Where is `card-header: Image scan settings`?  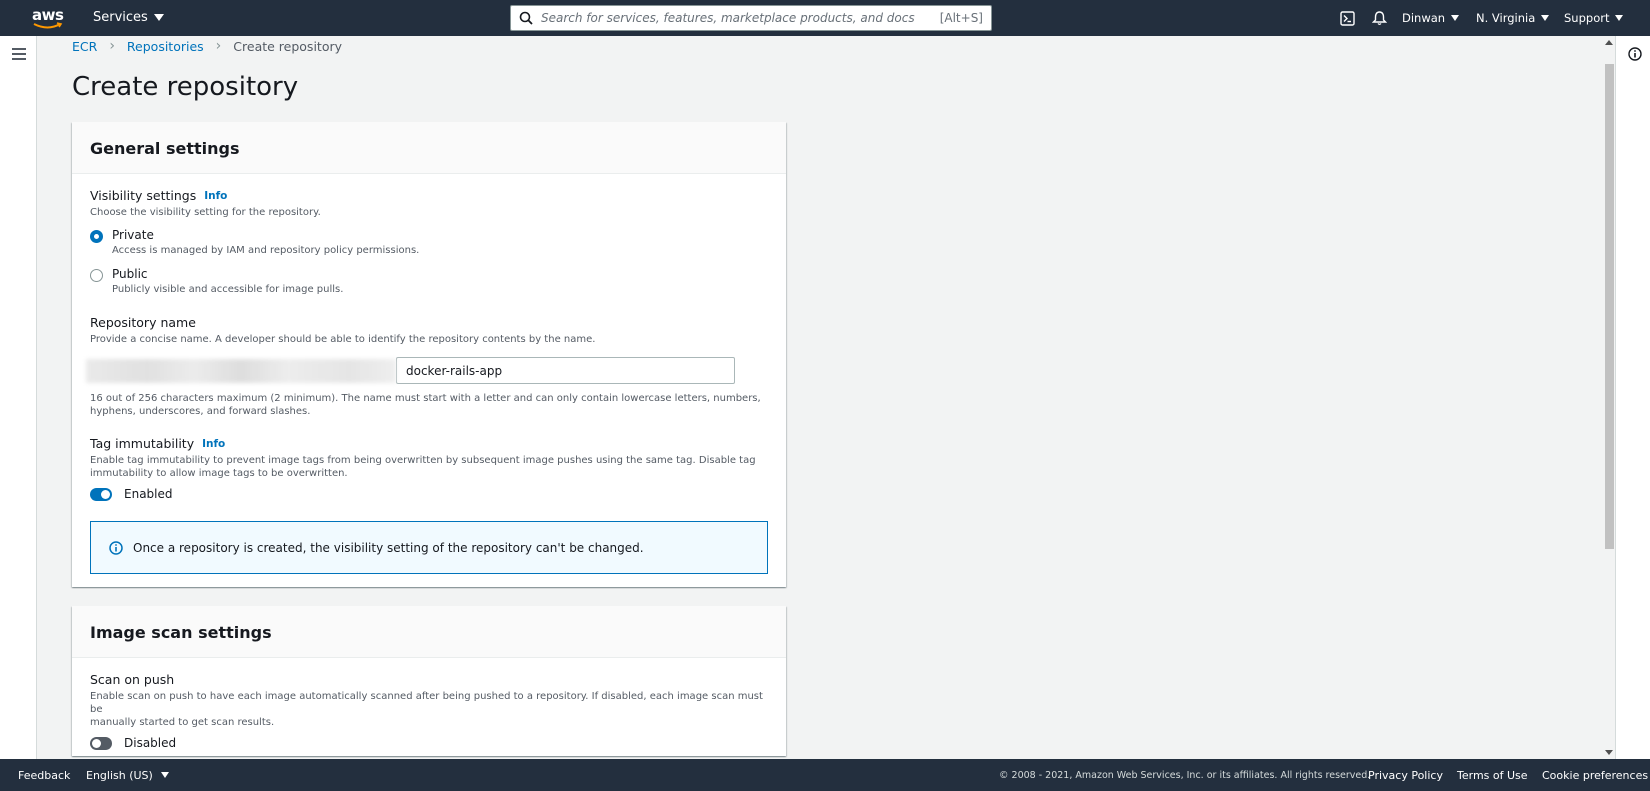
card-header: Image scan settings is located at coordinates (429, 632).